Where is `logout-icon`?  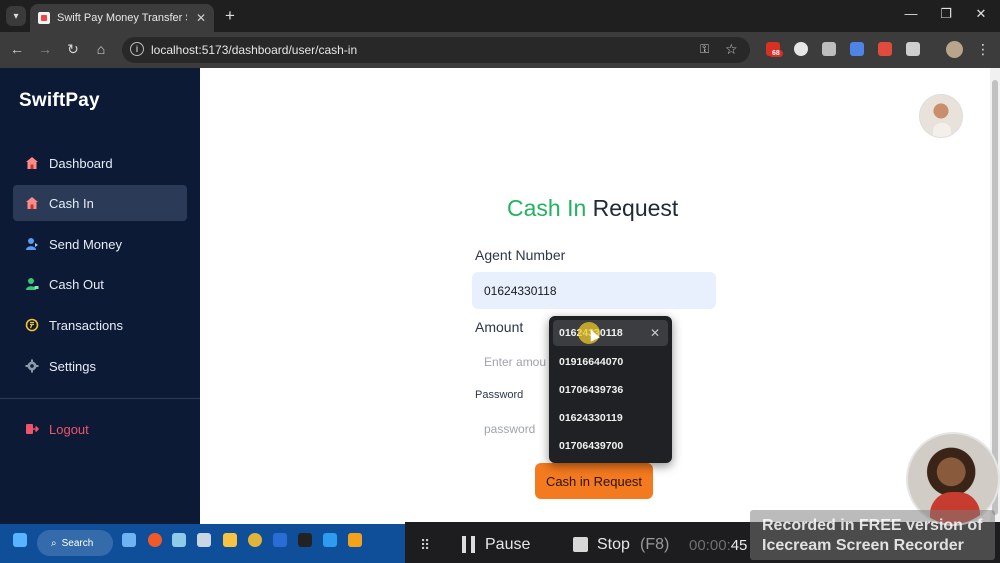 logout-icon is located at coordinates (32, 429).